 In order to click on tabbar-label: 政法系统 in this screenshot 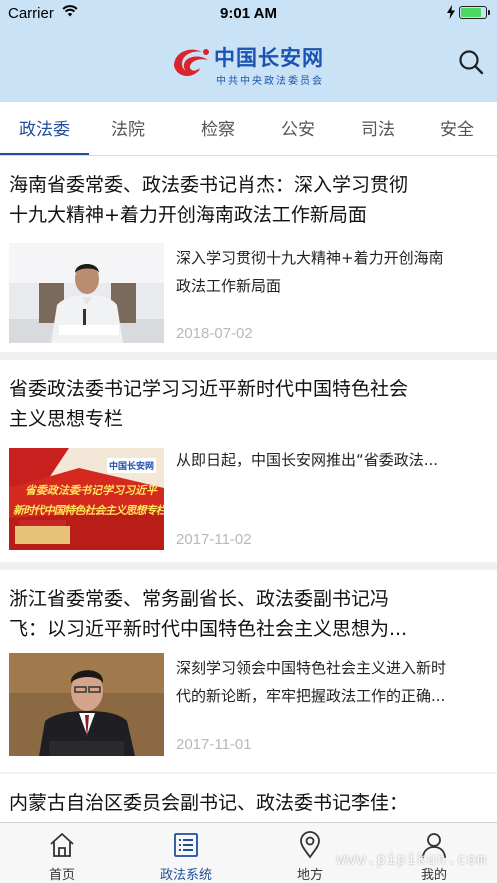, I will do `click(185, 875)`.